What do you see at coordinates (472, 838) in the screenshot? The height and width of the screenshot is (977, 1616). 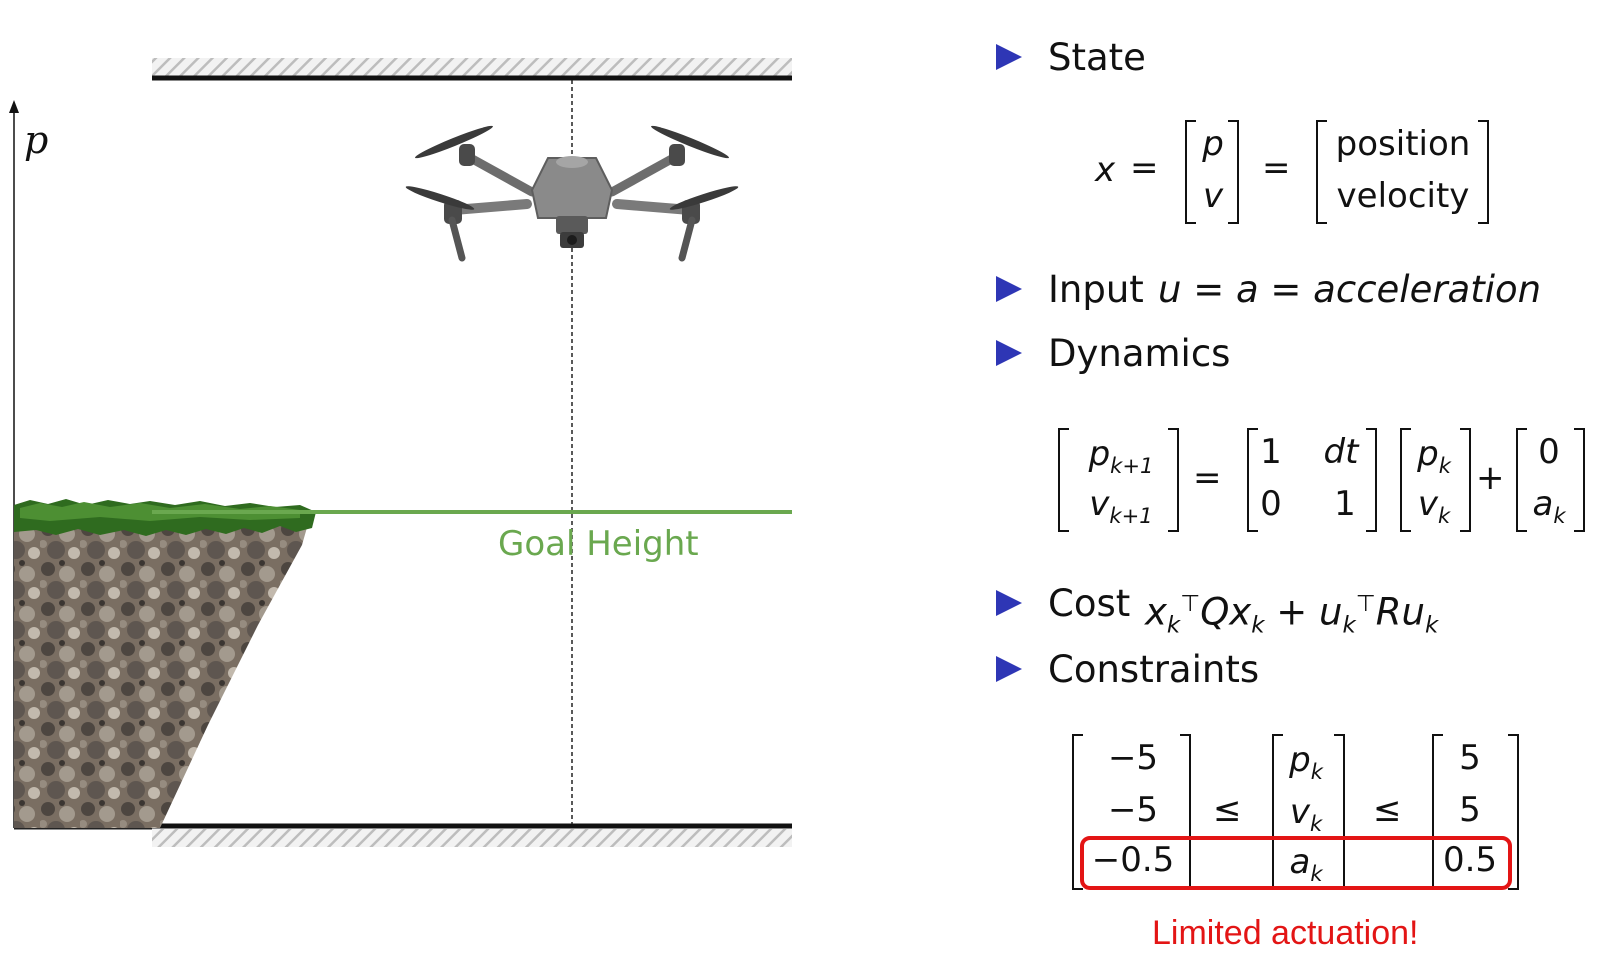 I see `floor-hatch` at bounding box center [472, 838].